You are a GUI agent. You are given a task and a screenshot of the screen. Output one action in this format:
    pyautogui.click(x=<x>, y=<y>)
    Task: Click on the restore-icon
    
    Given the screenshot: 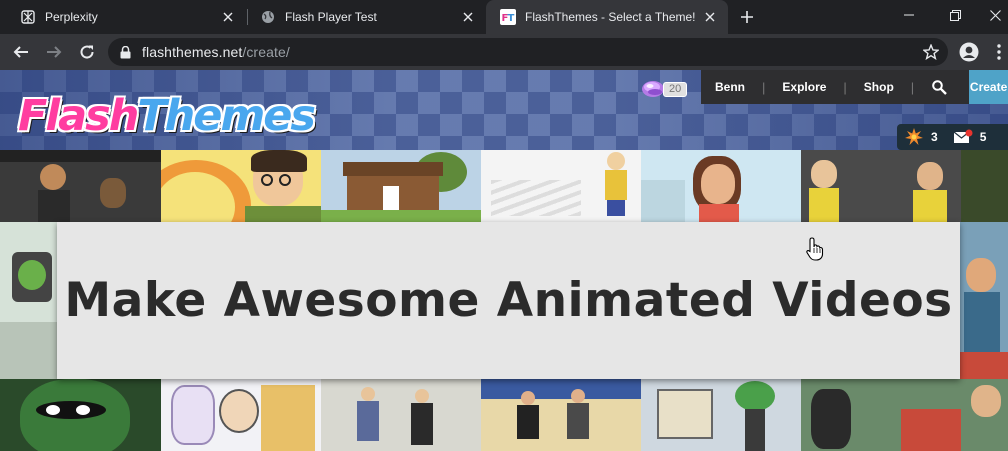 What is the action you would take?
    pyautogui.click(x=955, y=15)
    